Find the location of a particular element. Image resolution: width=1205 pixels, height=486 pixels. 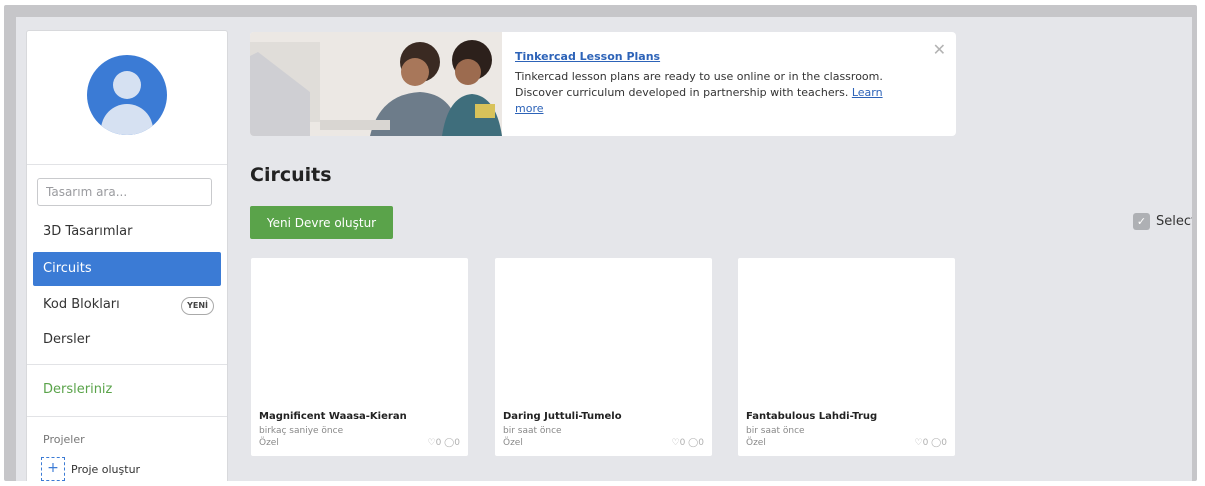

card-time: birkaç saniye önce is located at coordinates (301, 431).